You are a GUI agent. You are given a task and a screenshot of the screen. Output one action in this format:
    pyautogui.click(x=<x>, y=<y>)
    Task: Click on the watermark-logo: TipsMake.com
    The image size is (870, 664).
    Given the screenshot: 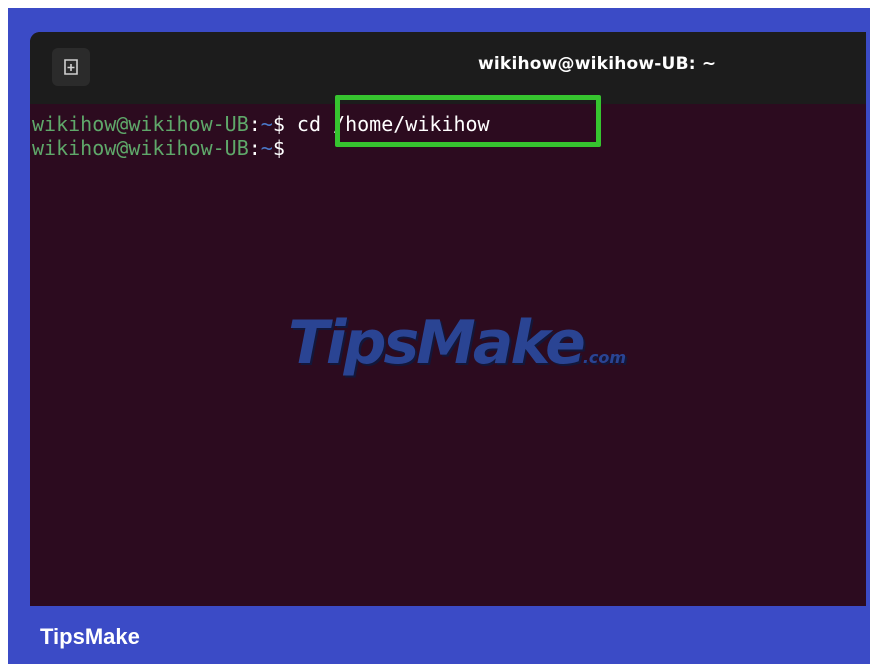 What is the action you would take?
    pyautogui.click(x=457, y=343)
    